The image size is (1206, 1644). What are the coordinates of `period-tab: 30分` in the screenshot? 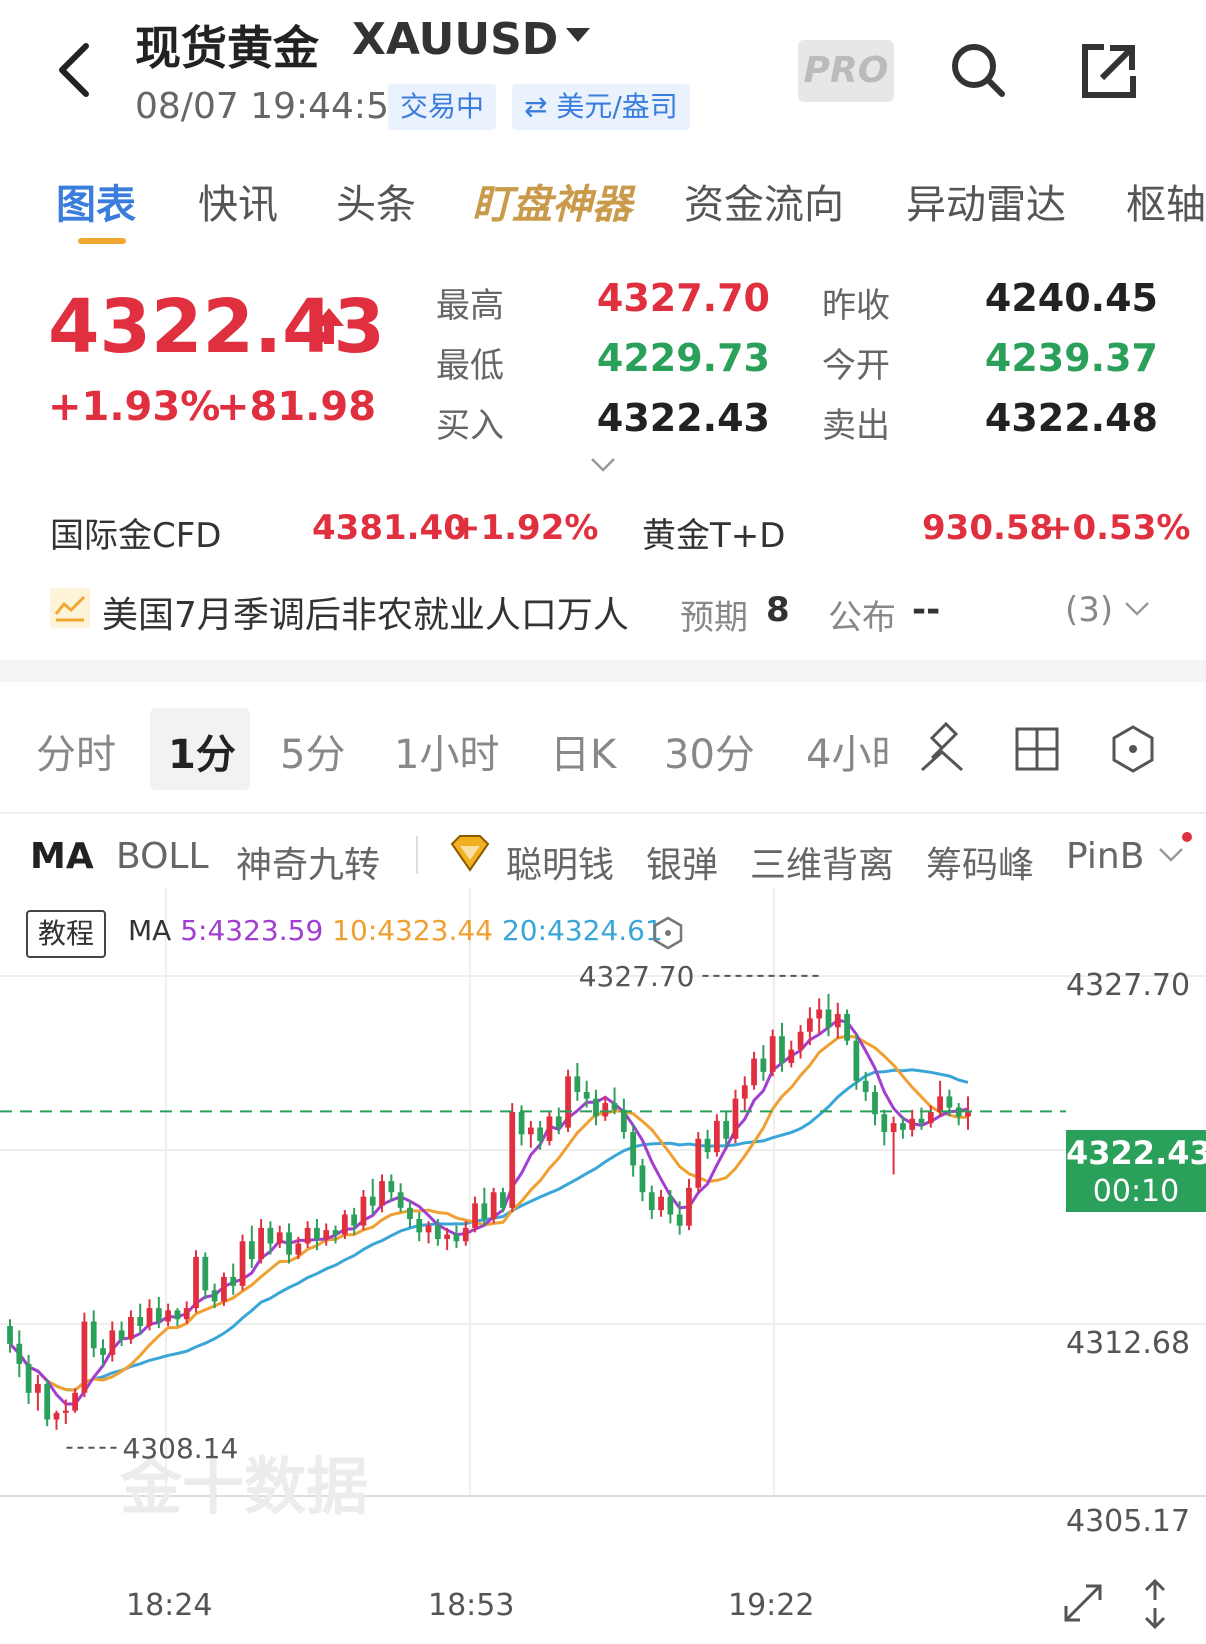 It's located at (709, 751).